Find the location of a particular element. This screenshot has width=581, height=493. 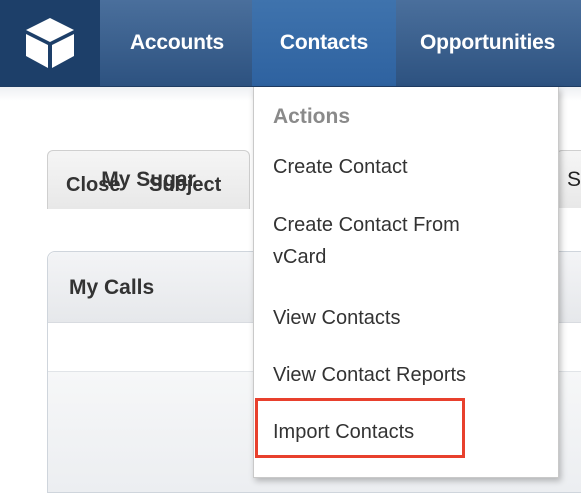

menu-item-create-contact: Create Contact is located at coordinates (408, 167).